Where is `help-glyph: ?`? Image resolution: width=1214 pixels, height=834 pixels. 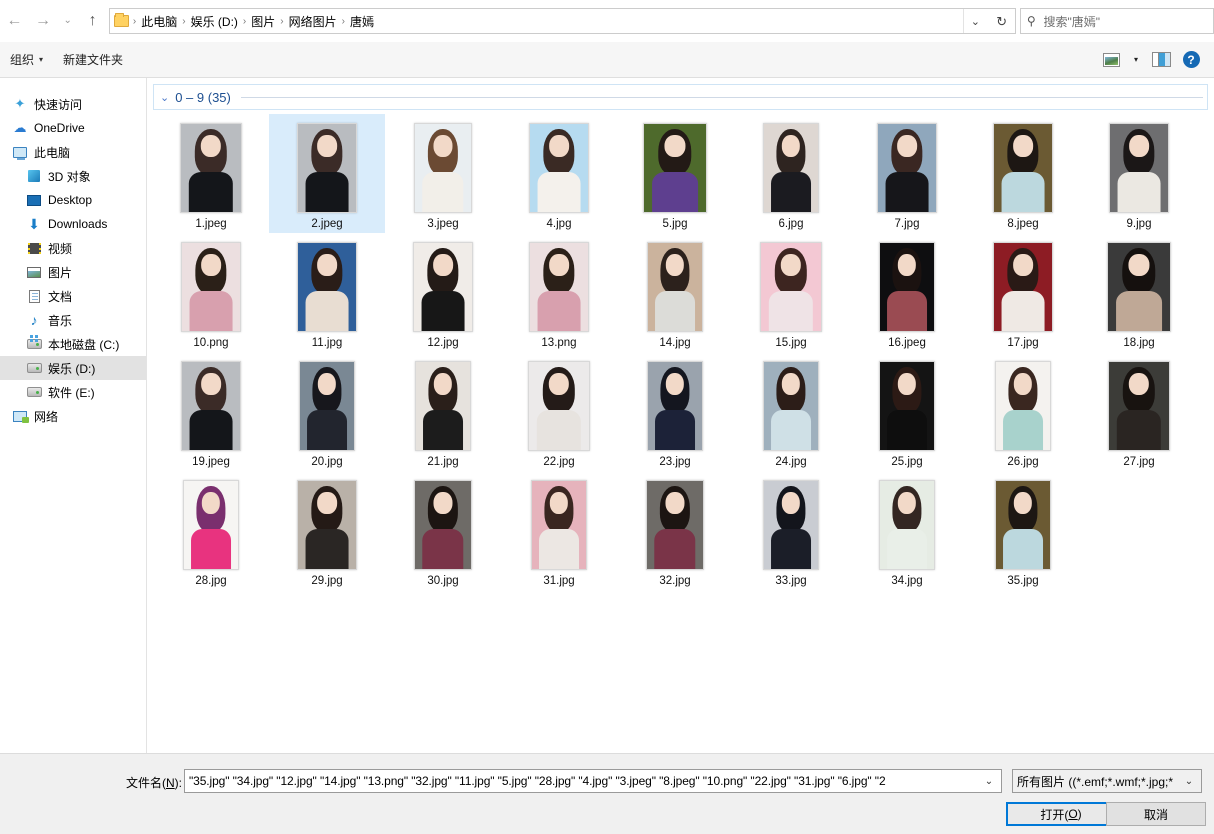
help-glyph: ? is located at coordinates (1191, 59).